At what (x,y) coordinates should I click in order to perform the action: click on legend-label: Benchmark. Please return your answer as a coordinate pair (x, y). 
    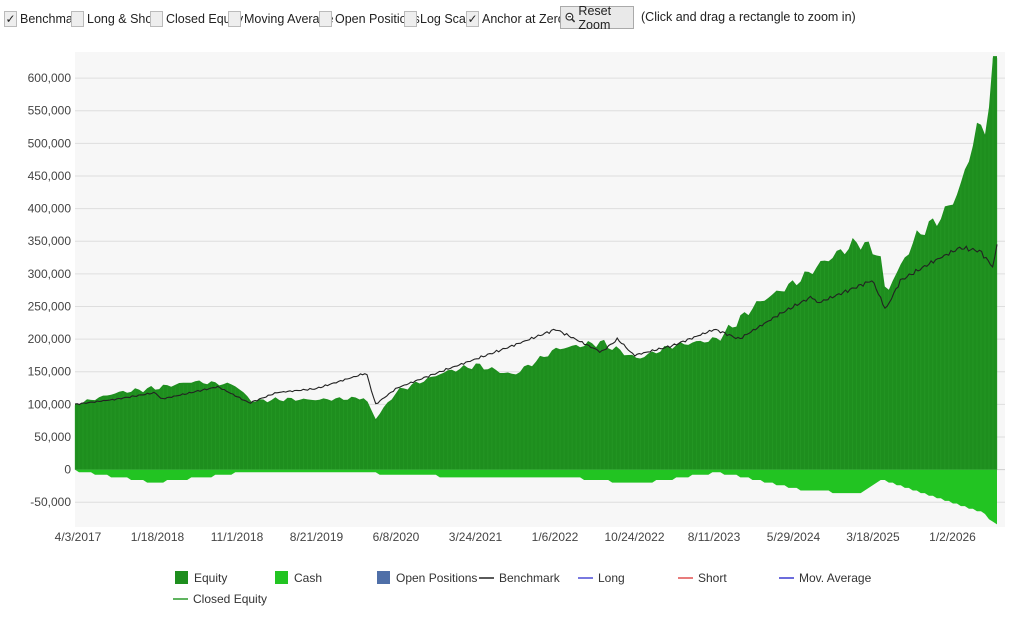
    Looking at the image, I should click on (530, 578).